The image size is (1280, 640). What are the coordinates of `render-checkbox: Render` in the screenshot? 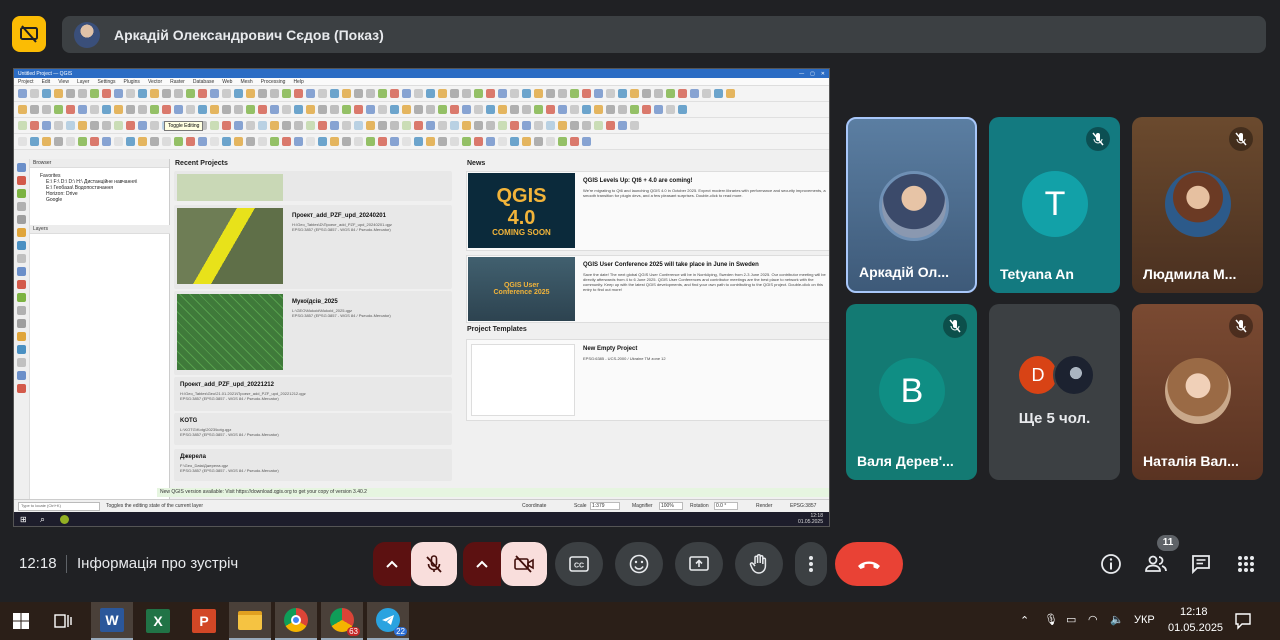 It's located at (764, 506).